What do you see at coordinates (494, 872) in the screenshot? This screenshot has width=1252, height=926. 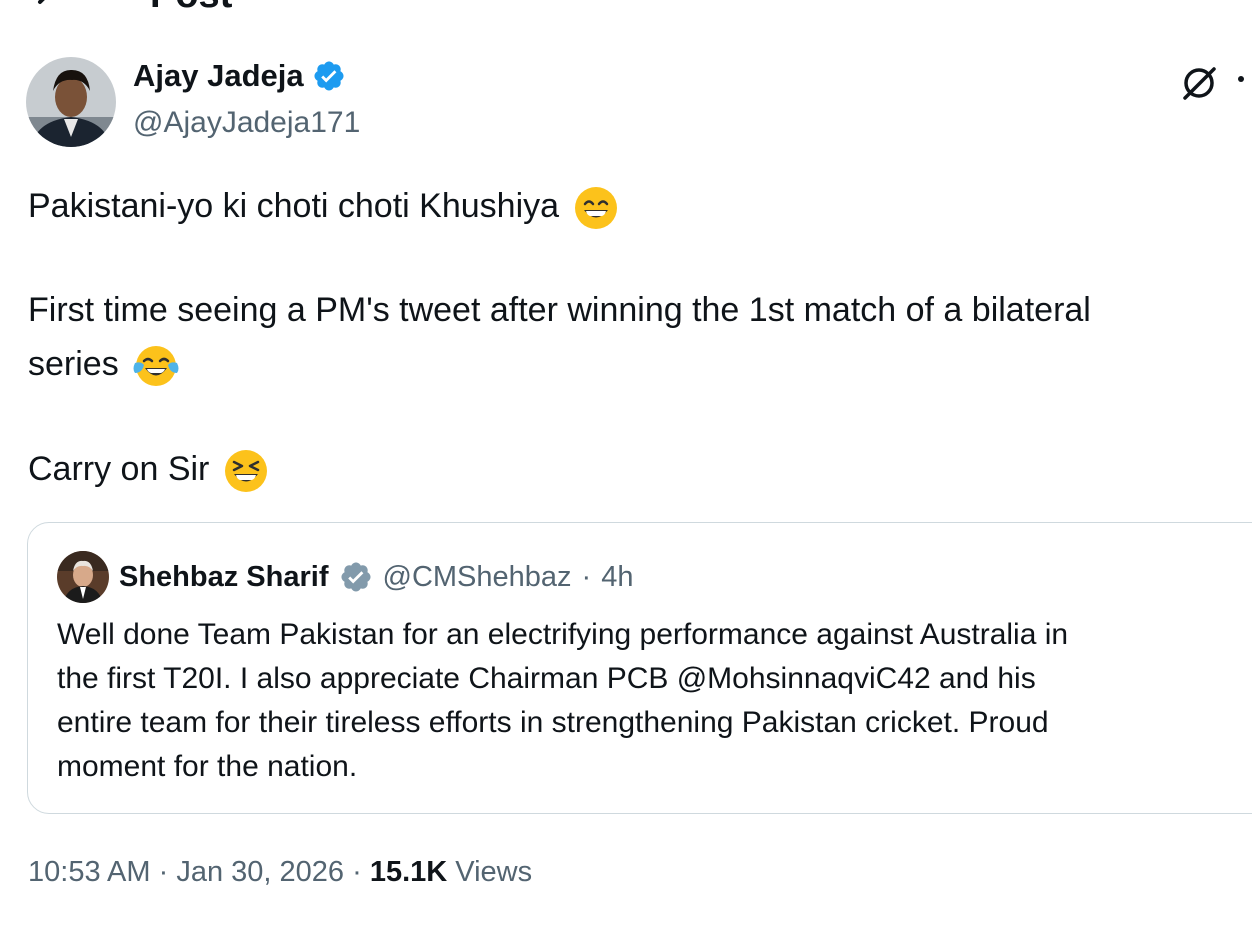 I see `views-label: Views` at bounding box center [494, 872].